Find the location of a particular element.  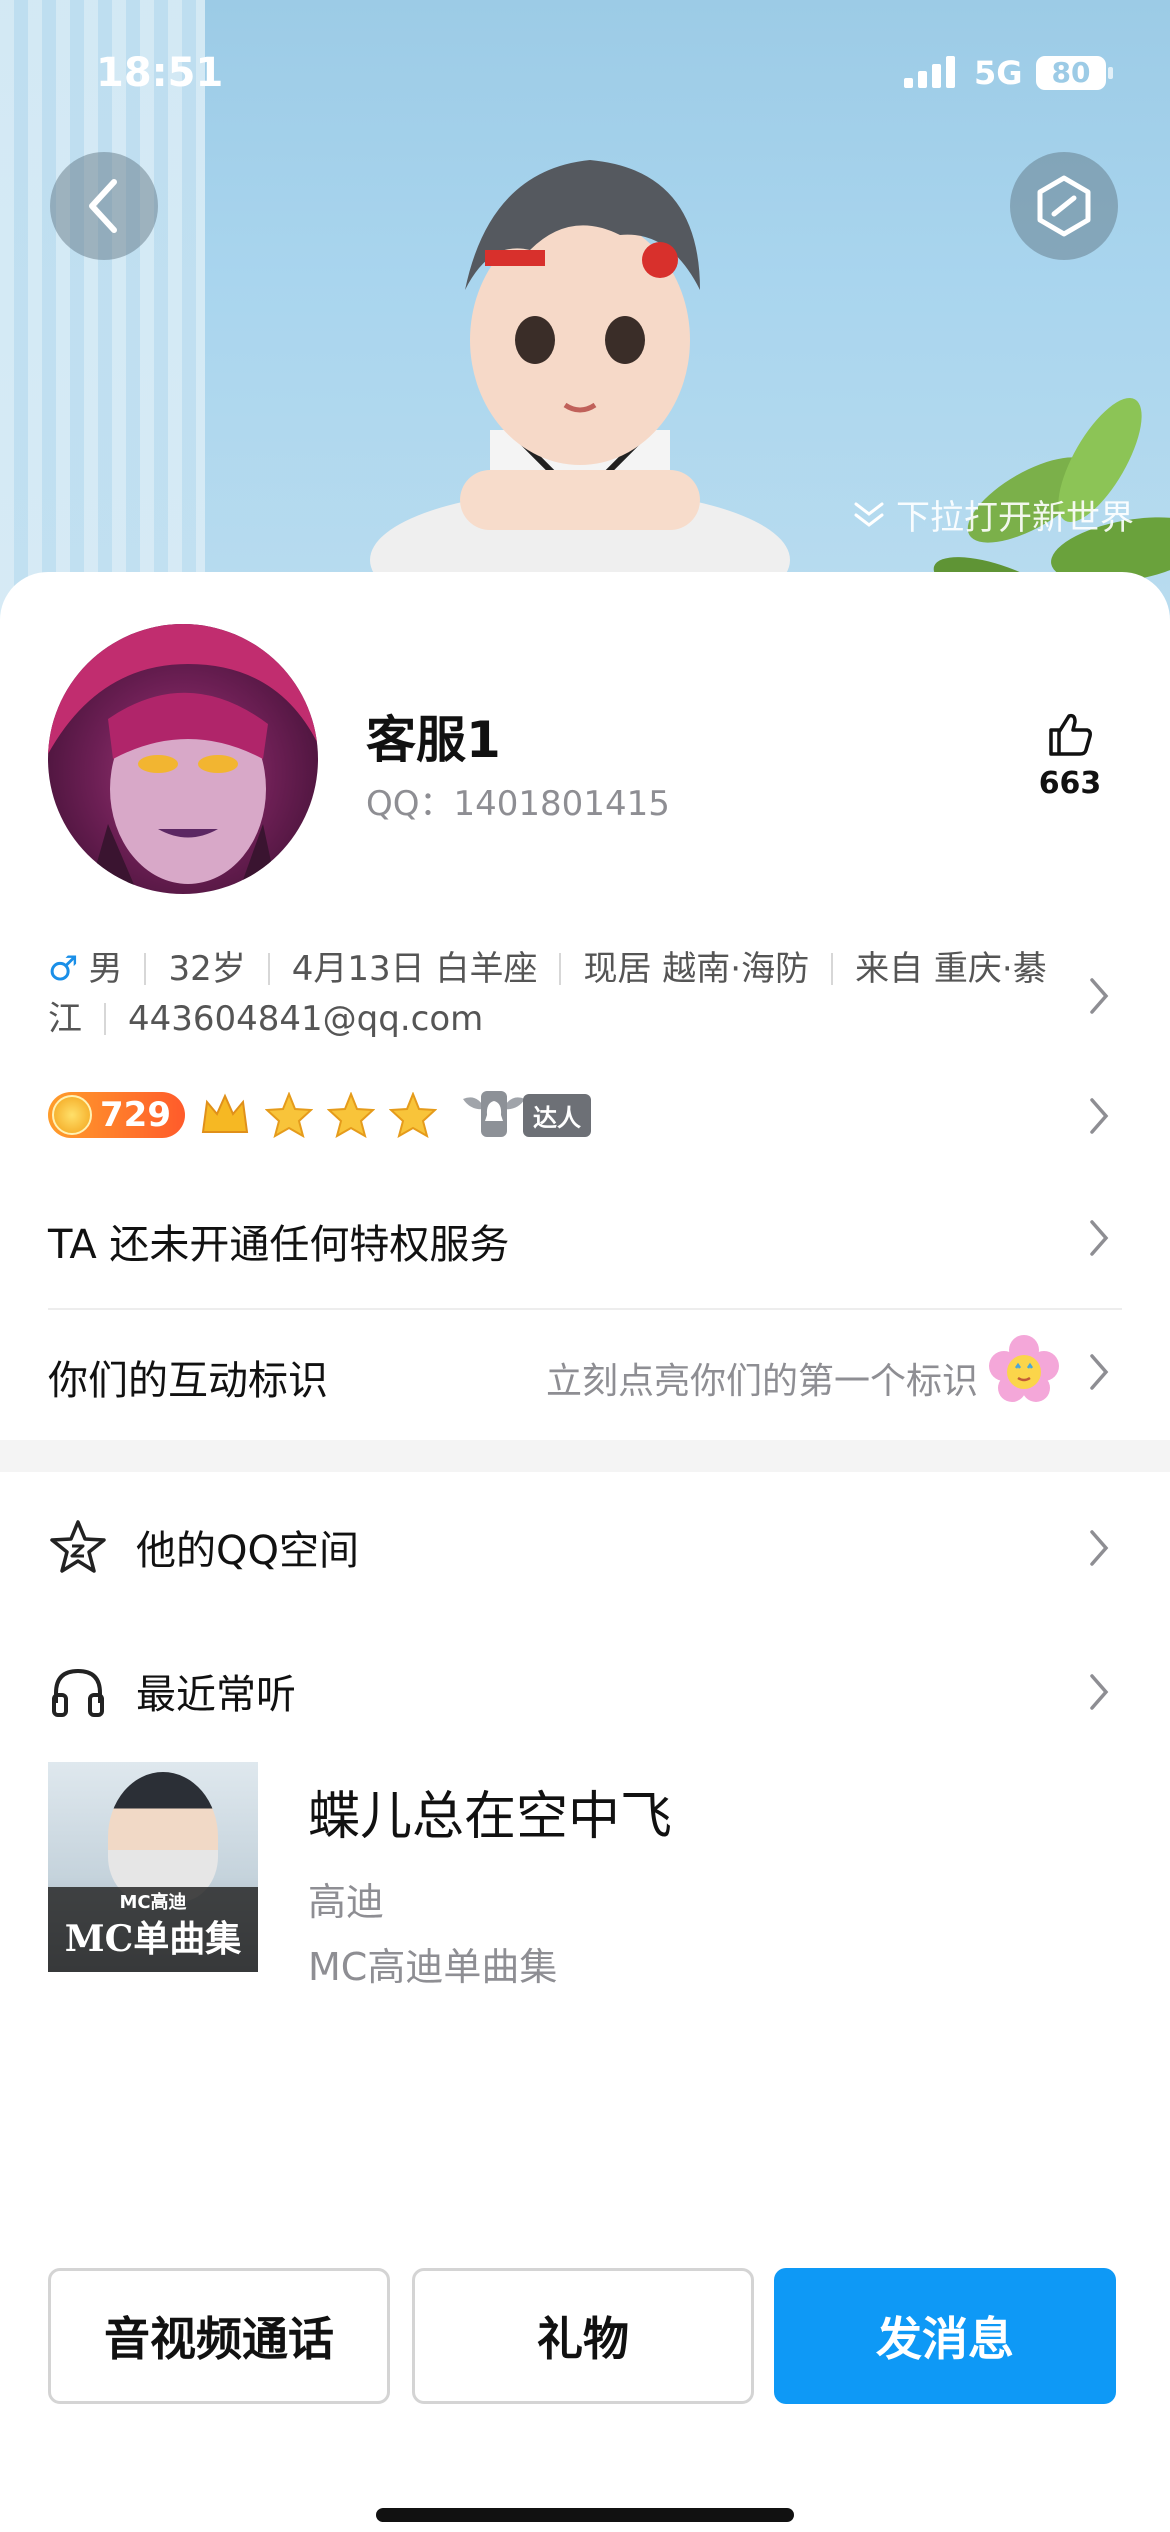

level-badge: 729 is located at coordinates (116, 1115).